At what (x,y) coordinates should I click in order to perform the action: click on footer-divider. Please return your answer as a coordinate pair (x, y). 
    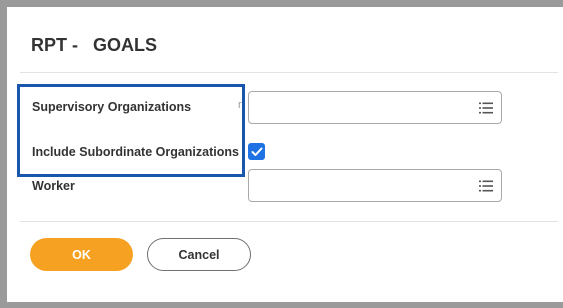
    Looking at the image, I should click on (289, 221).